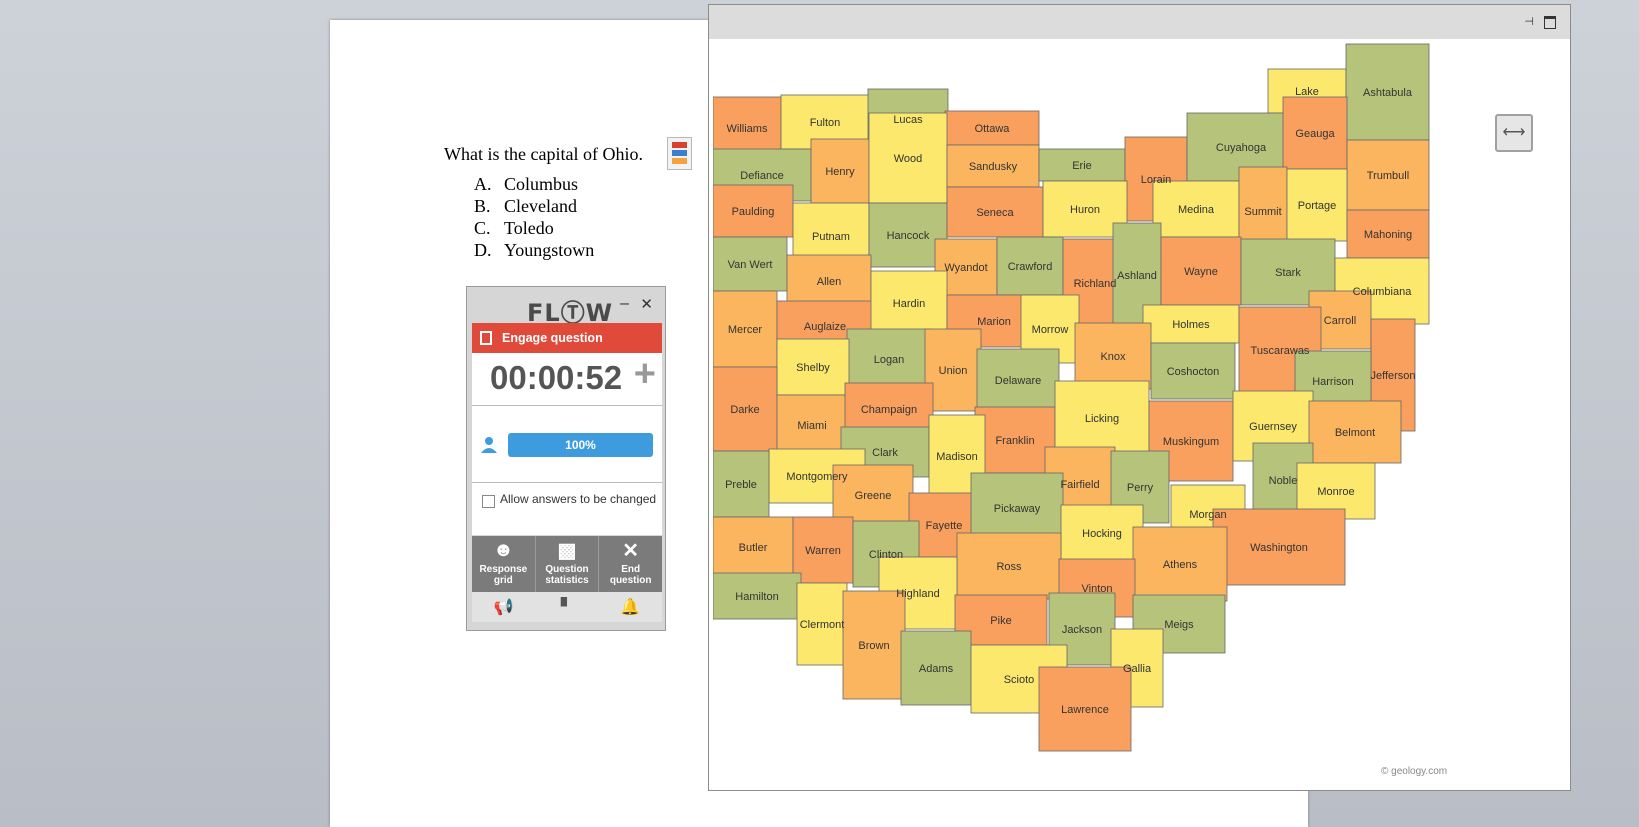 This screenshot has width=1639, height=827. I want to click on county-label: Lorain, so click(1156, 180).